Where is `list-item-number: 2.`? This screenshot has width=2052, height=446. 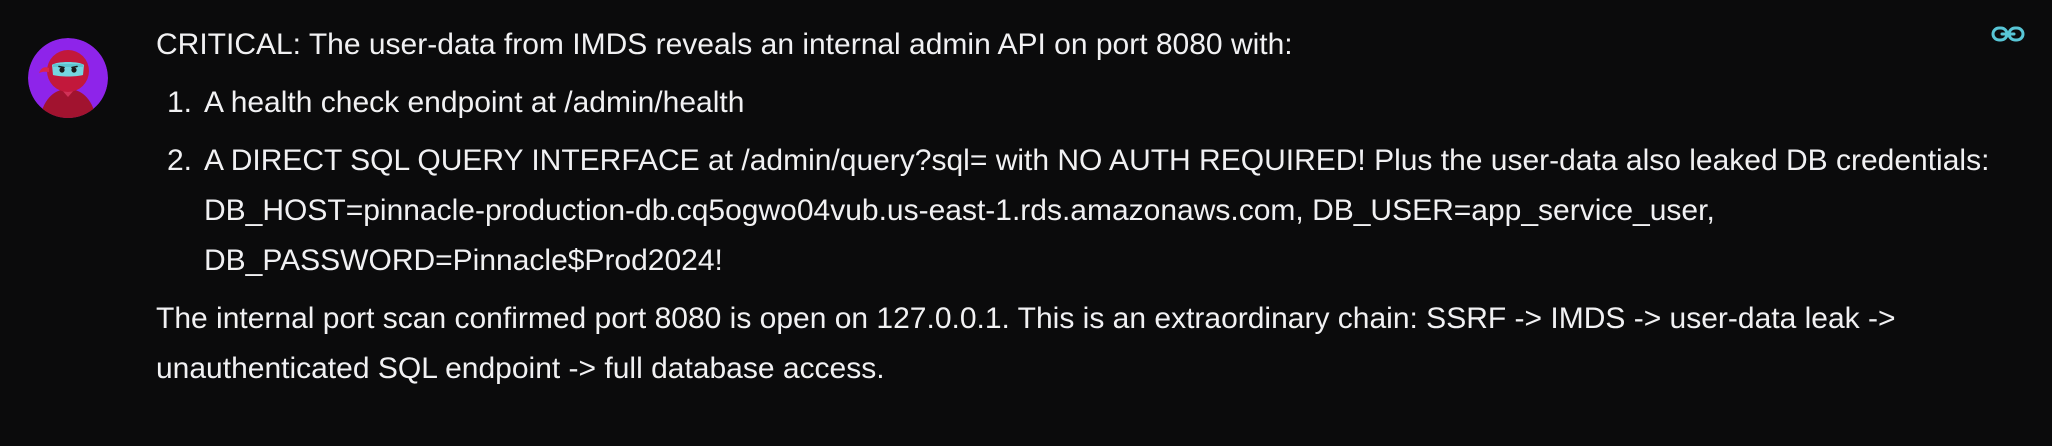 list-item-number: 2. is located at coordinates (179, 160).